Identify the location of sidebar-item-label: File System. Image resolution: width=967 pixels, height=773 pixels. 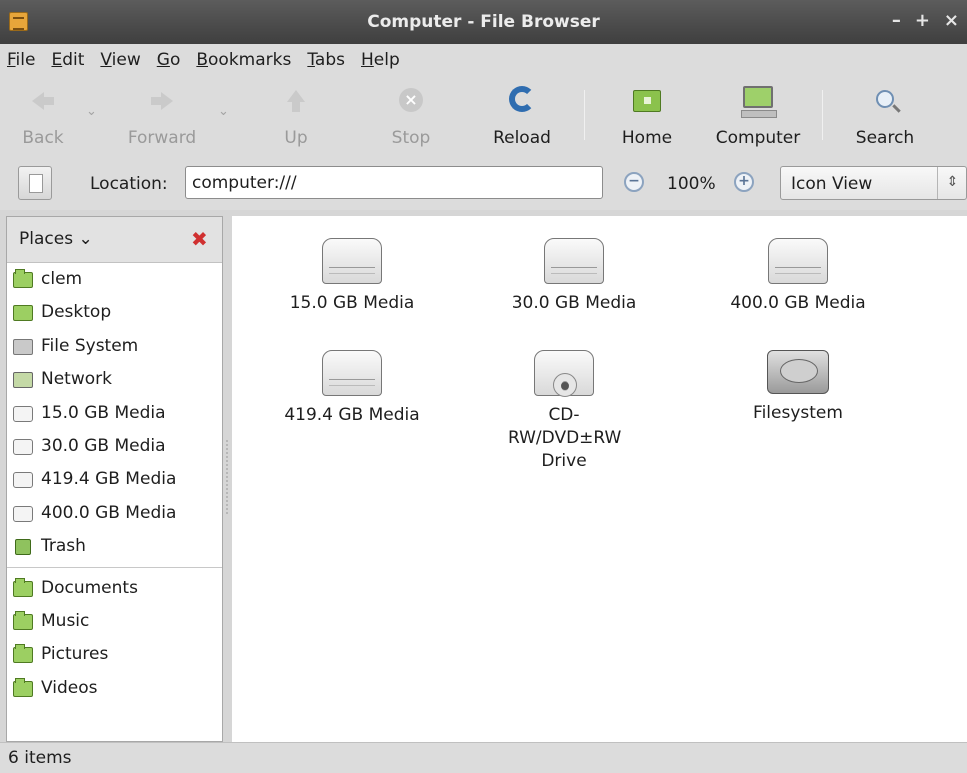
(90, 345).